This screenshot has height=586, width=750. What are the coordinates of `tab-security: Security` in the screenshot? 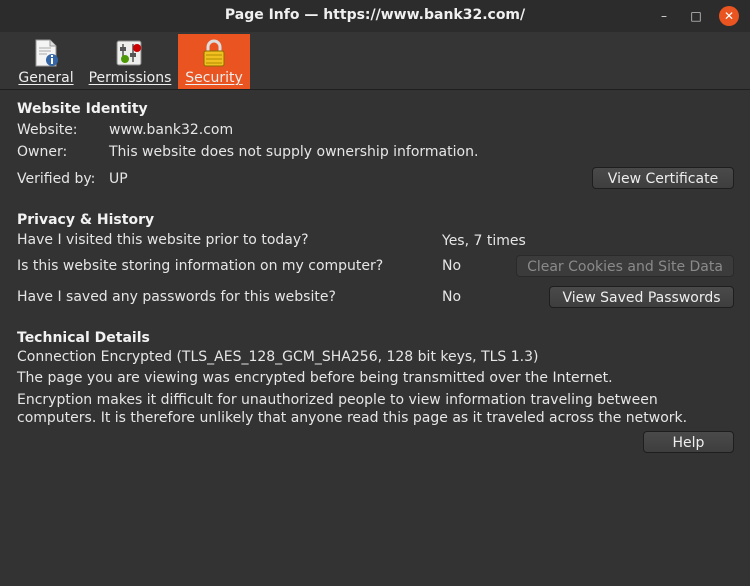 It's located at (214, 61).